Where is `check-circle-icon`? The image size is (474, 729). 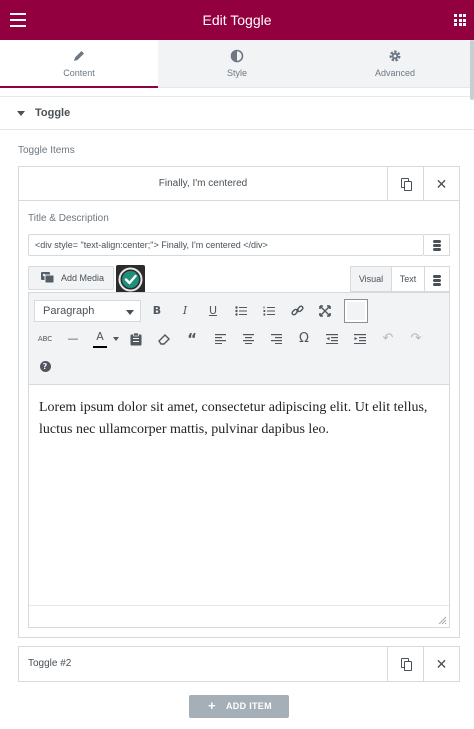 check-circle-icon is located at coordinates (130, 279).